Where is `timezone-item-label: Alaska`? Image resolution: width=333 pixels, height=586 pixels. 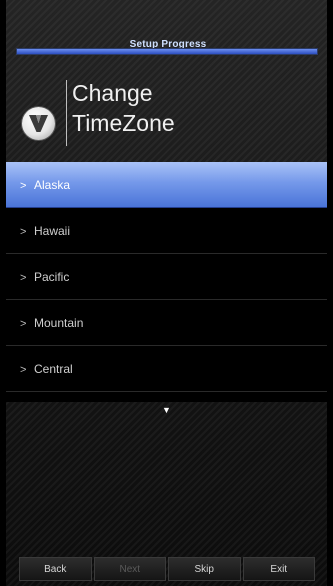
timezone-item-label: Alaska is located at coordinates (52, 185).